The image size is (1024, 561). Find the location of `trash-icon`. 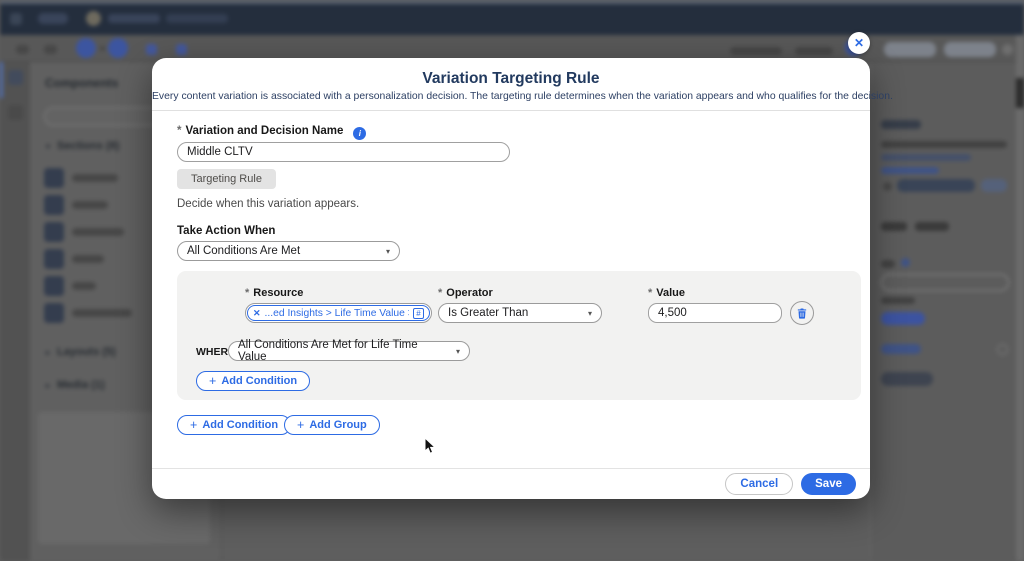

trash-icon is located at coordinates (802, 313).